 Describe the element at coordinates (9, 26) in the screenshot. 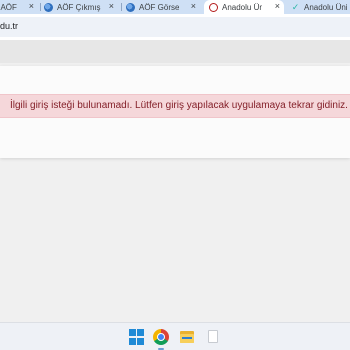

I see `address-text: du.tr` at that location.